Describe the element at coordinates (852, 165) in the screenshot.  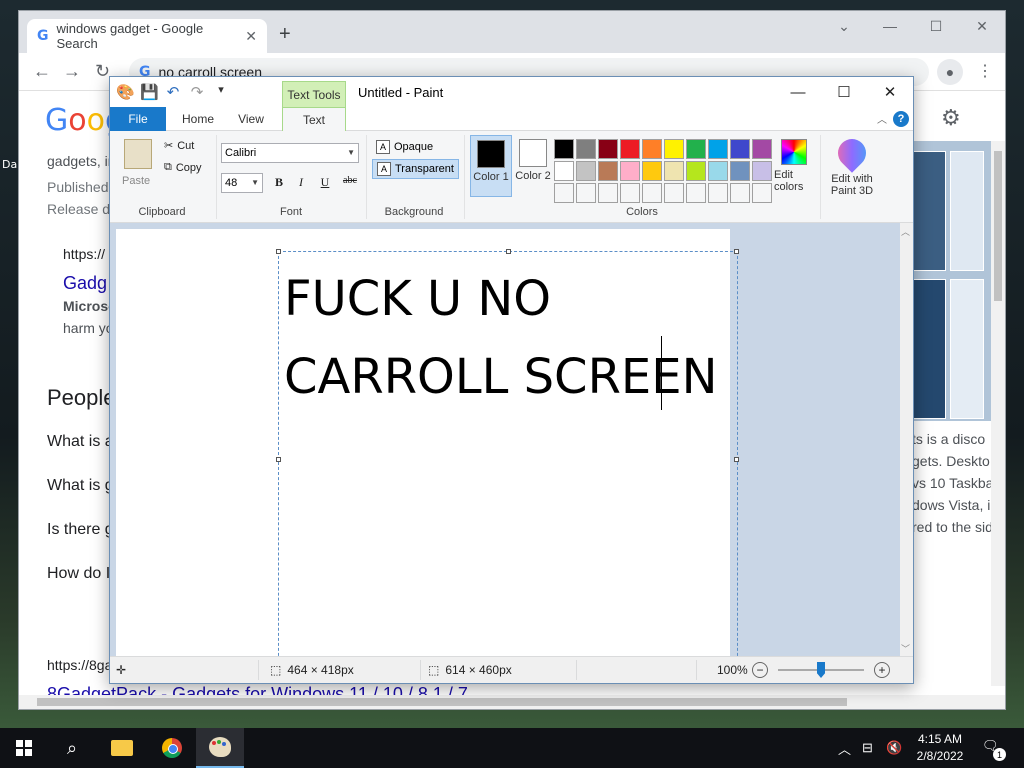
I see `edit-with-paint-3d-button: Edit with Paint 3D` at that location.